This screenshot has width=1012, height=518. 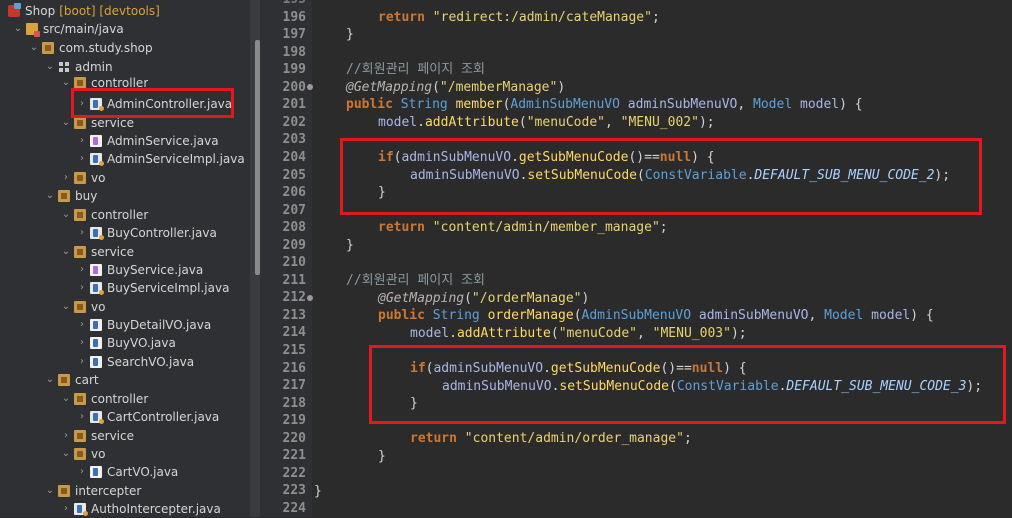 What do you see at coordinates (415, 69) in the screenshot?
I see `code-line-199: //회원관리 페이지 조회` at bounding box center [415, 69].